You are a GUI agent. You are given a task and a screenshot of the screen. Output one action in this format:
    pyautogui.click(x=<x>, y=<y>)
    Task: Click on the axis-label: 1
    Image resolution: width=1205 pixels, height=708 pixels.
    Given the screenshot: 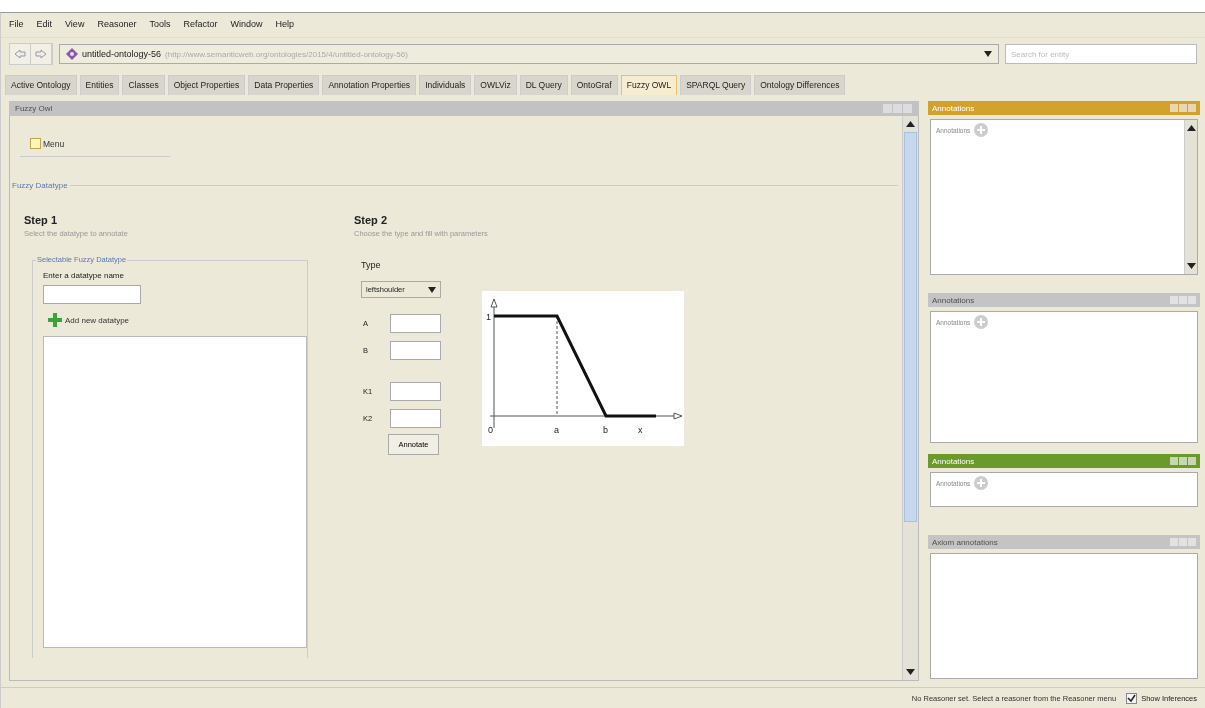 What is the action you would take?
    pyautogui.click(x=488, y=317)
    